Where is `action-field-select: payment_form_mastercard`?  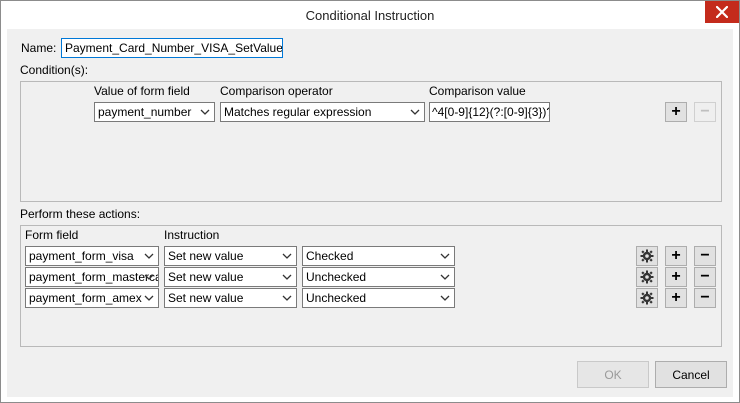 action-field-select: payment_form_mastercard is located at coordinates (92, 277).